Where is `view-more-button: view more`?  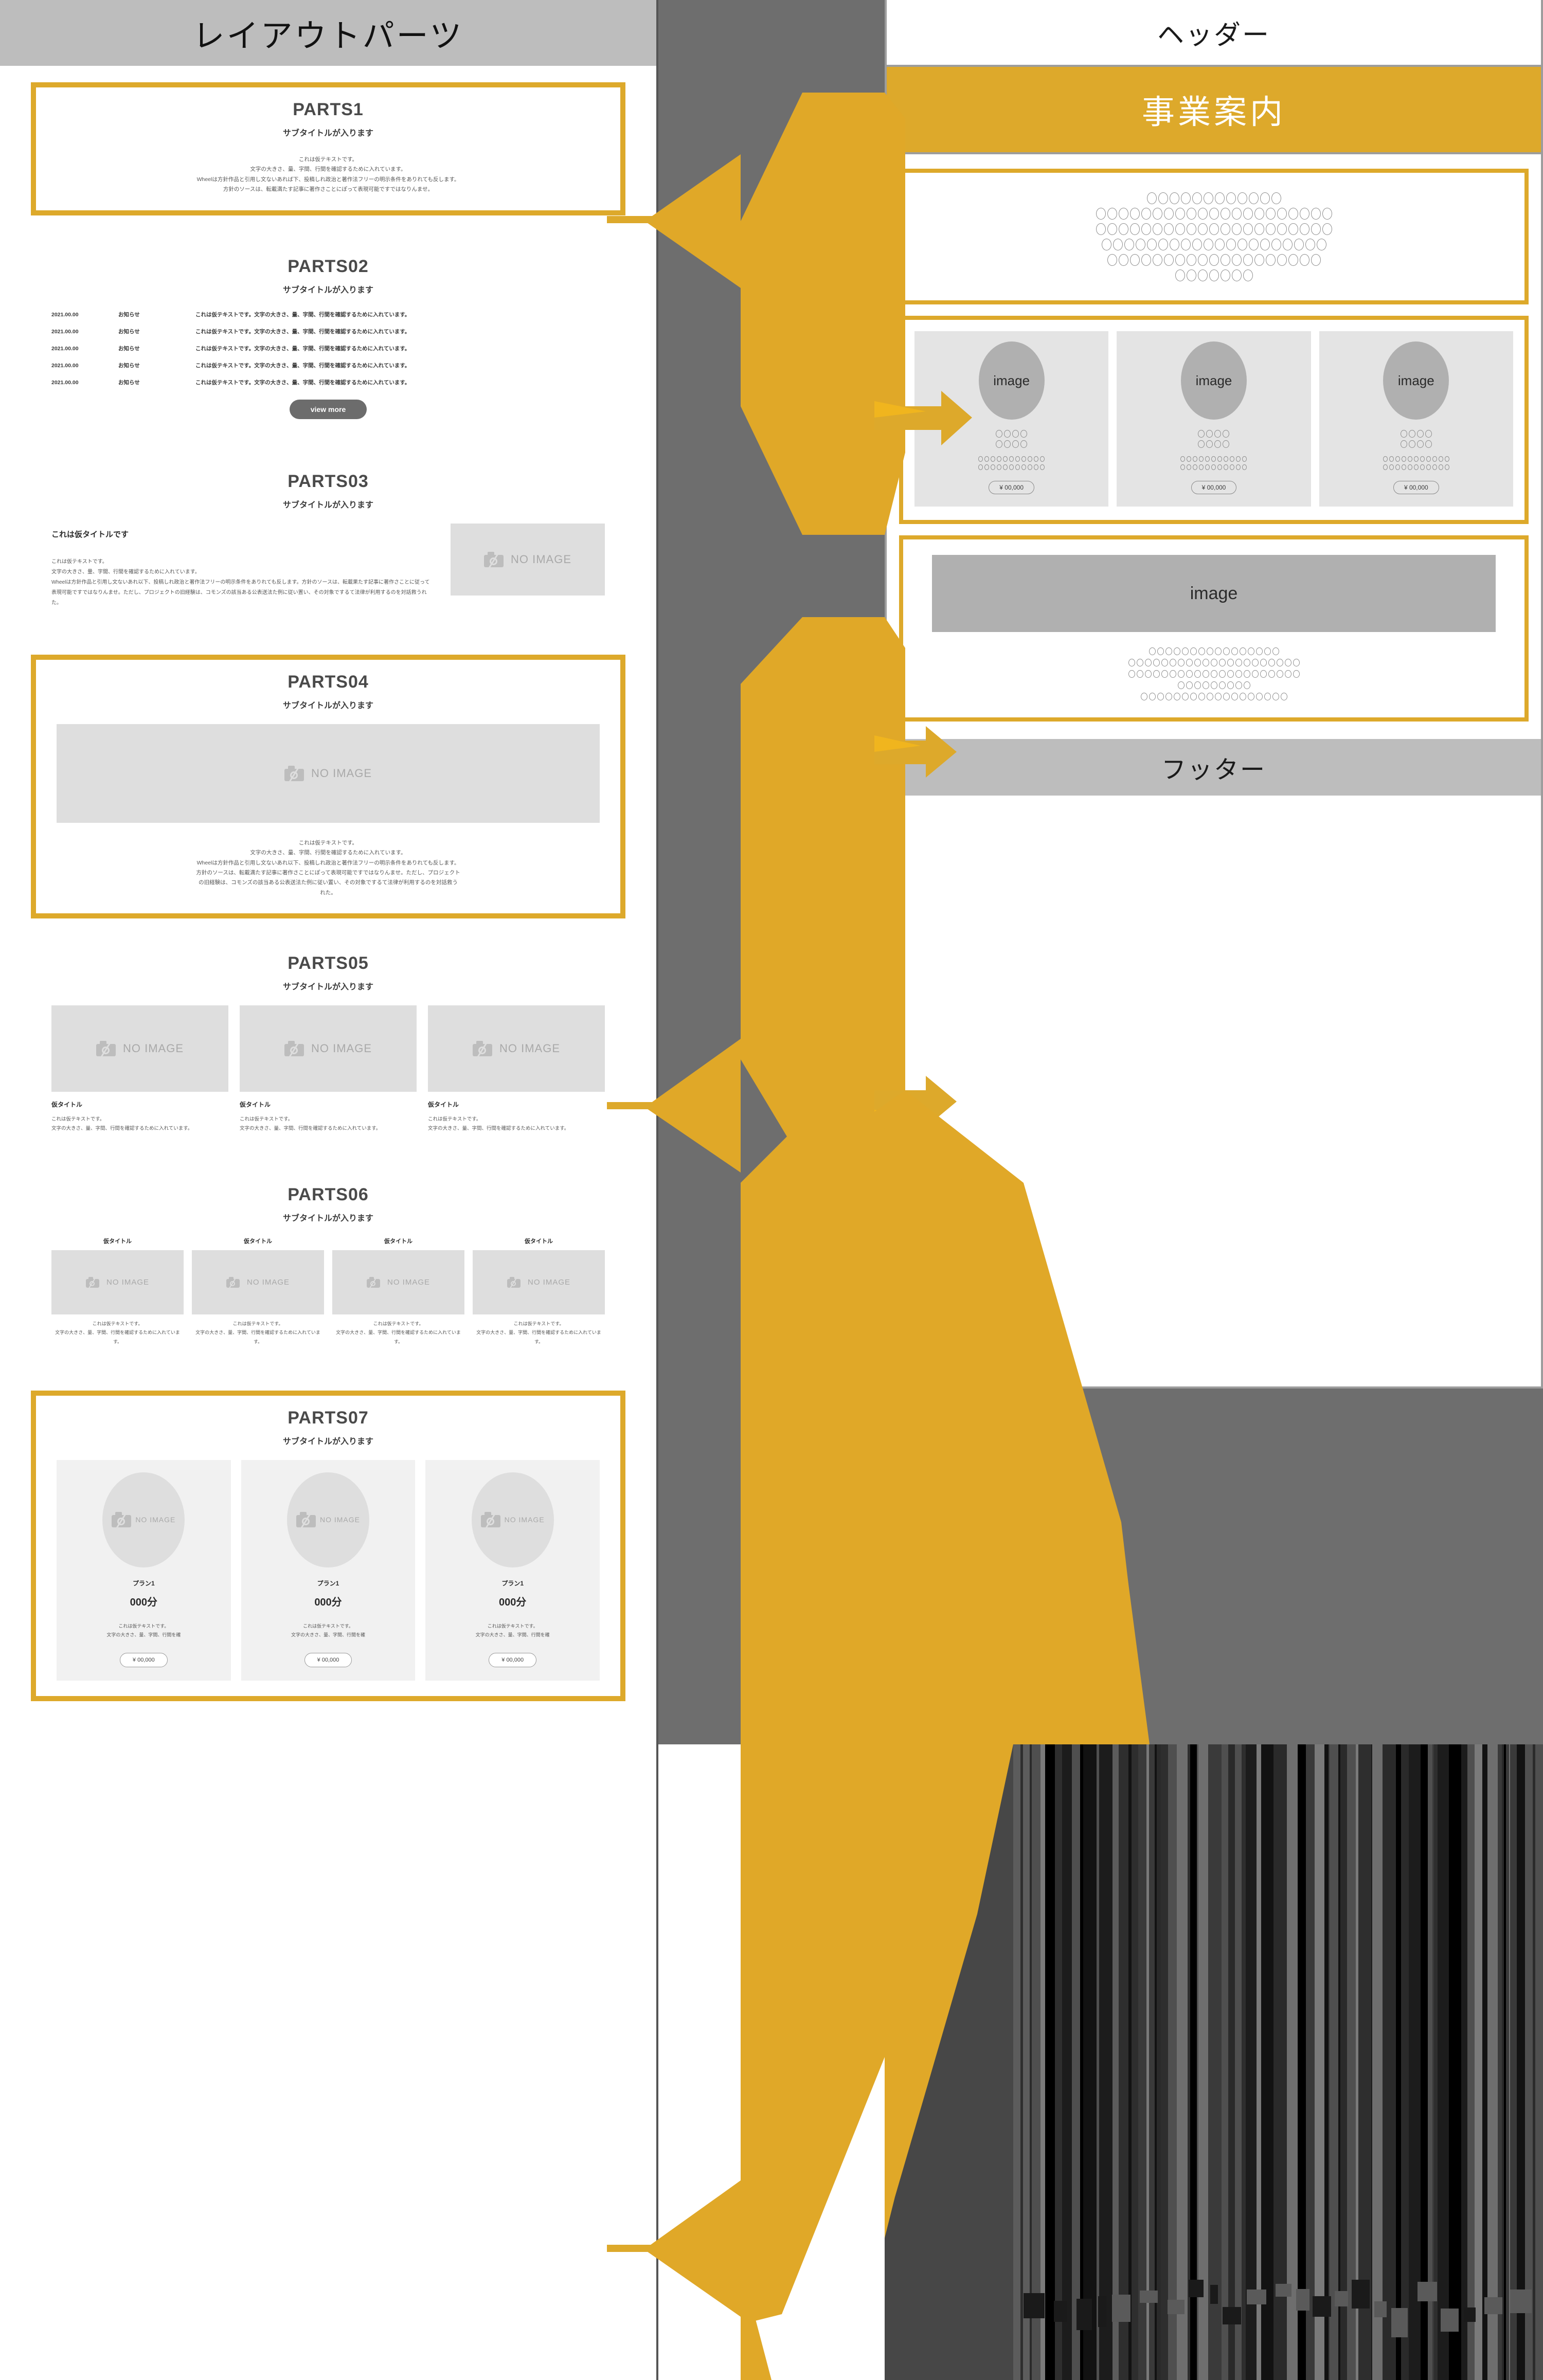
view-more-button: view more is located at coordinates (328, 409).